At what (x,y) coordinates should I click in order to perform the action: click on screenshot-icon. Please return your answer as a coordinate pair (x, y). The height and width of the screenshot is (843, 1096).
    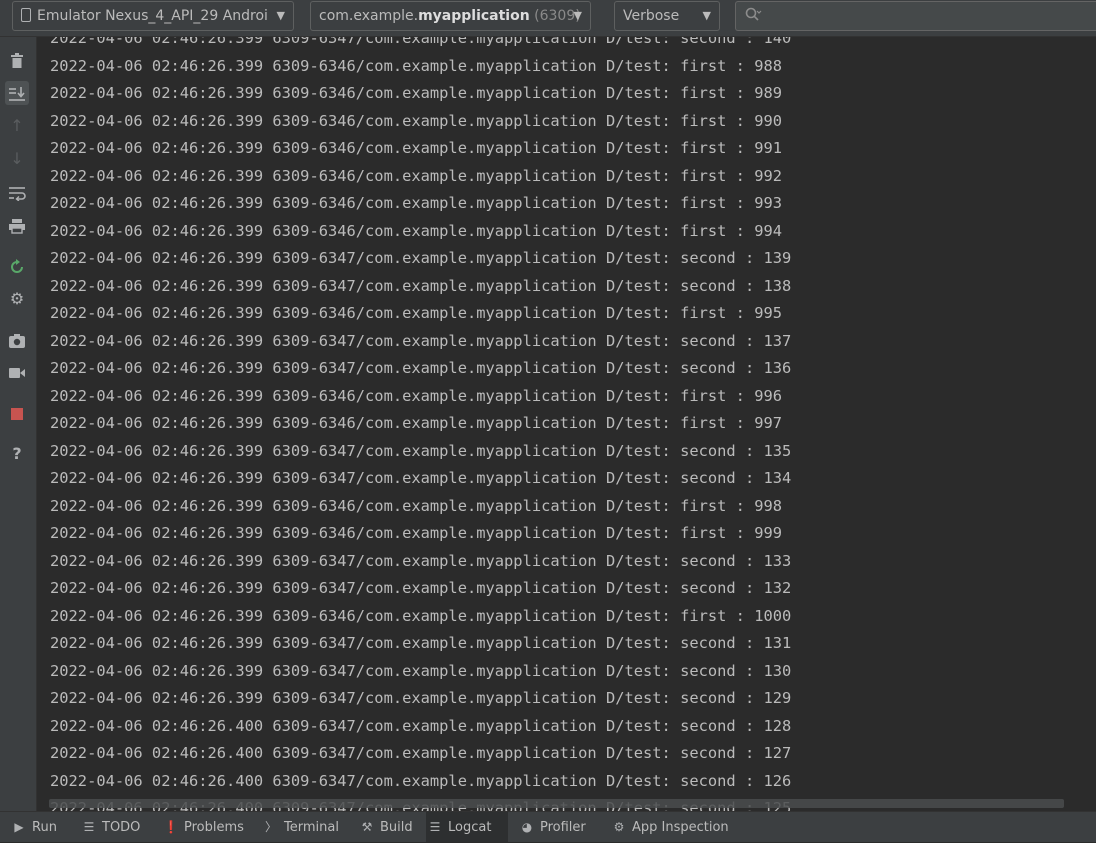
    Looking at the image, I should click on (17, 340).